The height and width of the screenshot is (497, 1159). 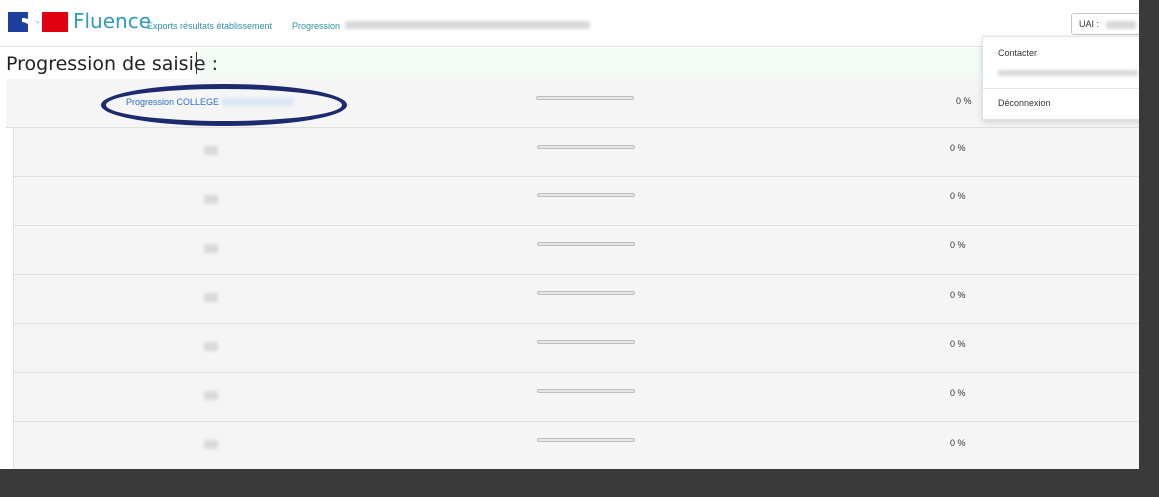 I want to click on annotation-ellipse, so click(x=224, y=105).